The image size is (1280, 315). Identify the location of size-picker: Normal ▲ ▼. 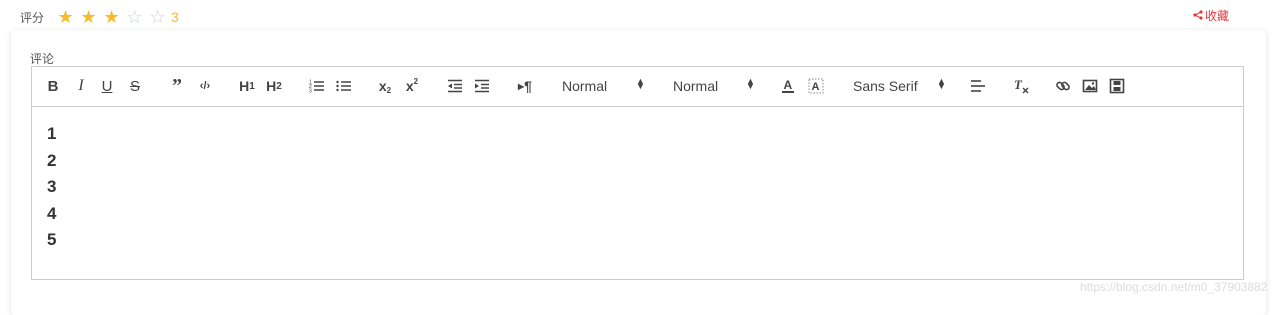
(604, 86).